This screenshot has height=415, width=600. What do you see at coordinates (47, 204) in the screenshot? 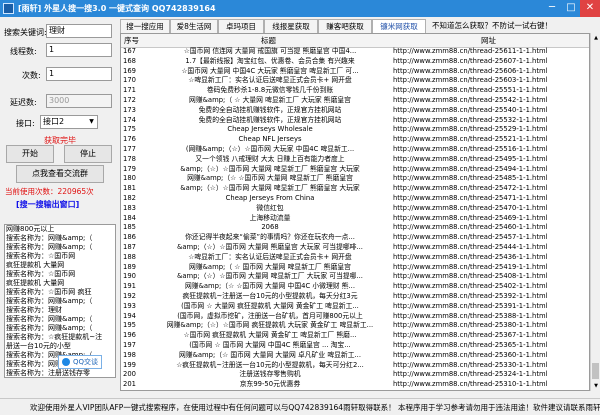
I see `output-window-link: [搜一搜输出窗口]` at bounding box center [47, 204].